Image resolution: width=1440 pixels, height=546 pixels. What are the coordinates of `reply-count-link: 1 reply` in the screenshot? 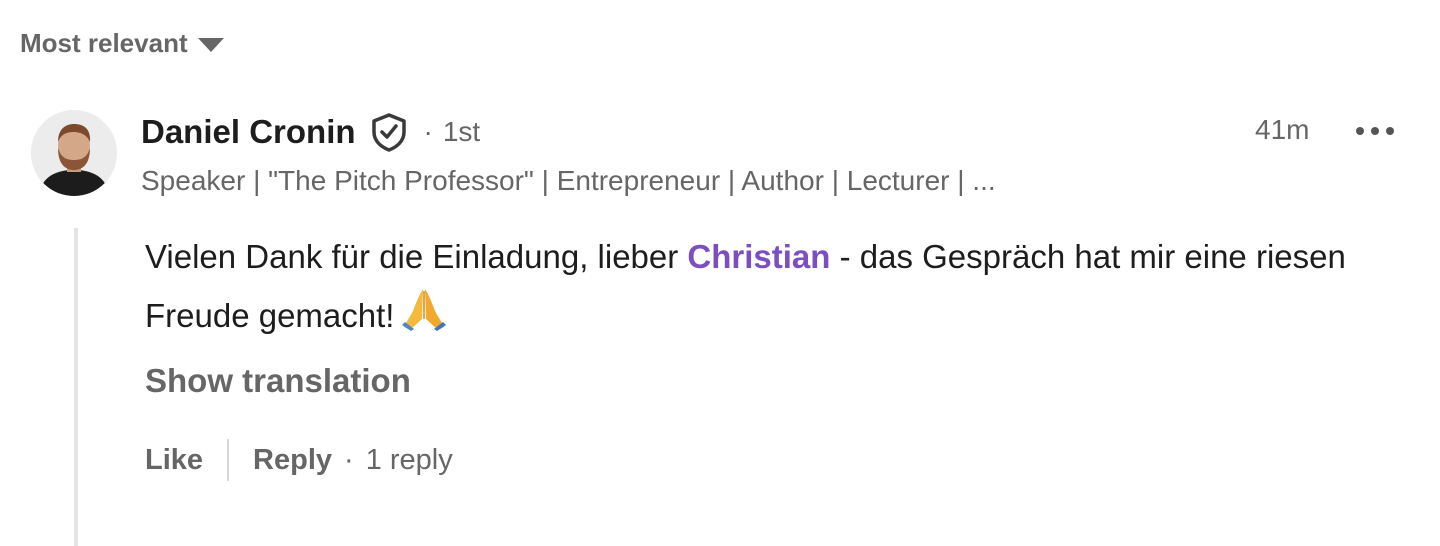 It's located at (409, 460).